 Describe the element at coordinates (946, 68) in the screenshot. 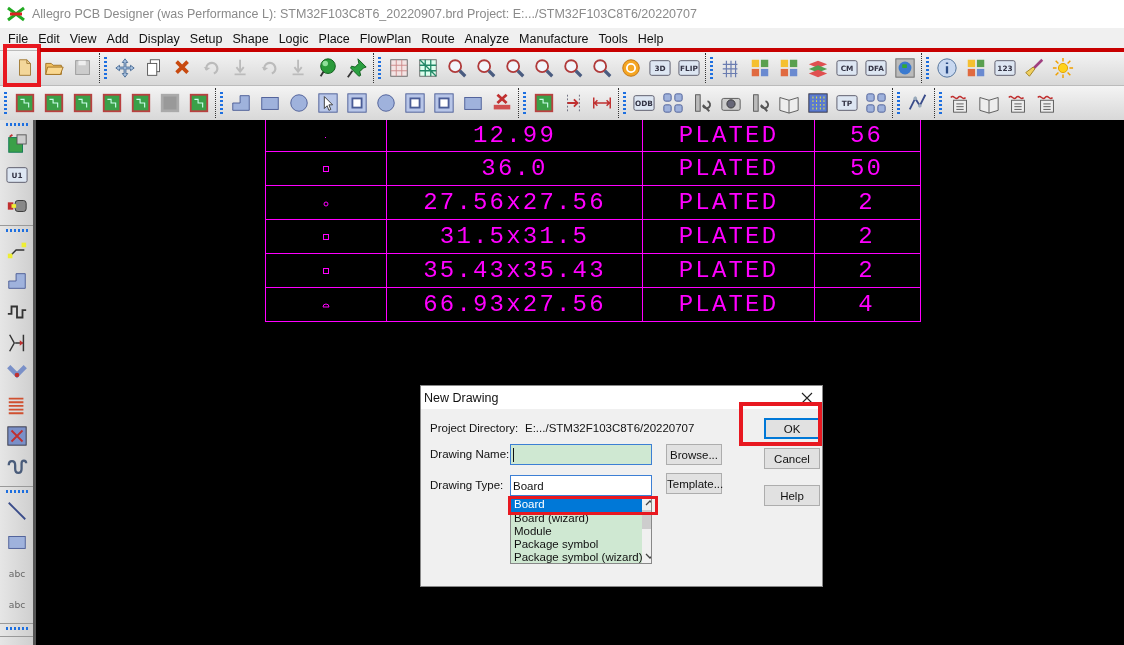

I see `info-icon` at that location.